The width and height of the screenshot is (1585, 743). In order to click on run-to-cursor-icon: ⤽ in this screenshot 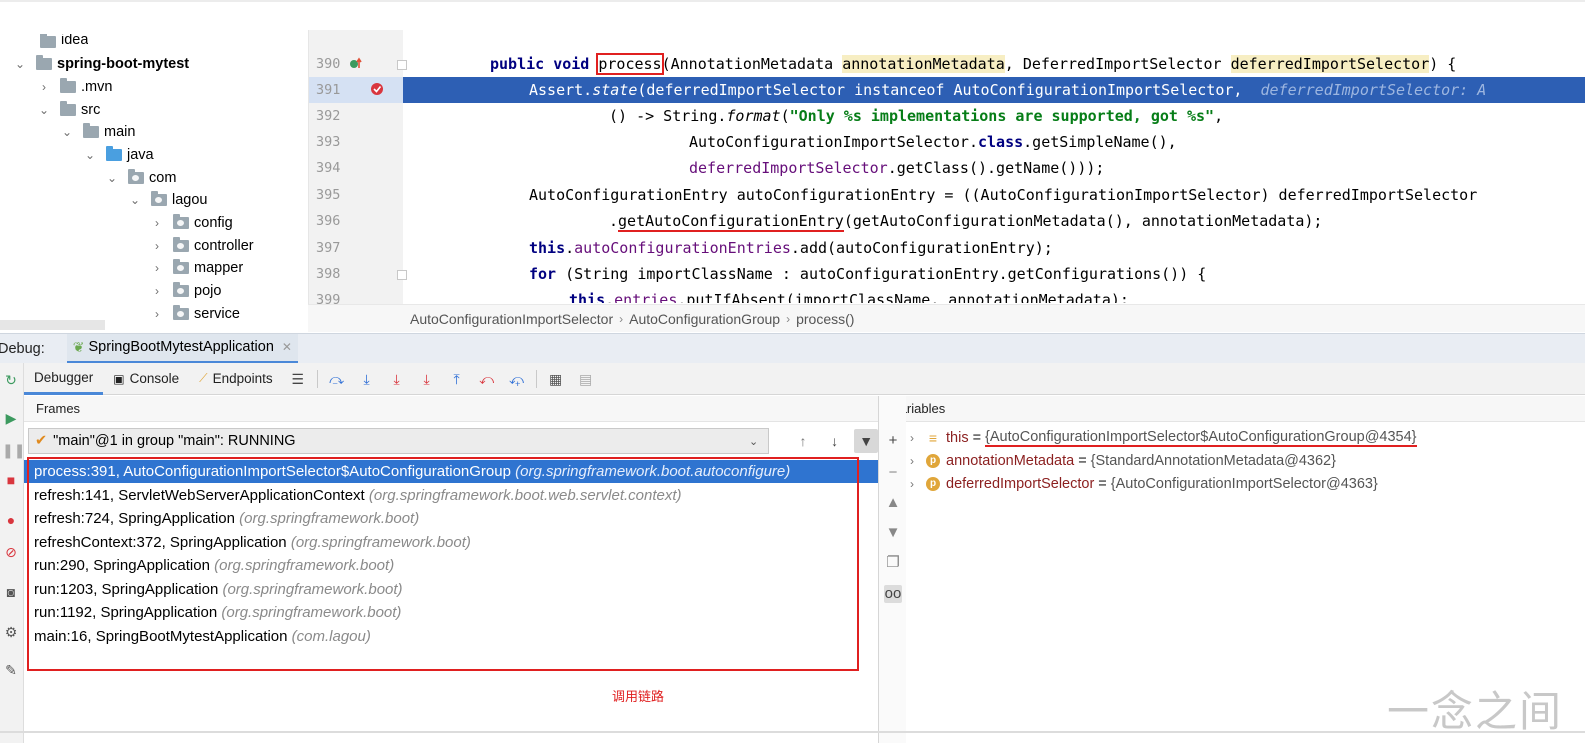, I will do `click(517, 379)`.